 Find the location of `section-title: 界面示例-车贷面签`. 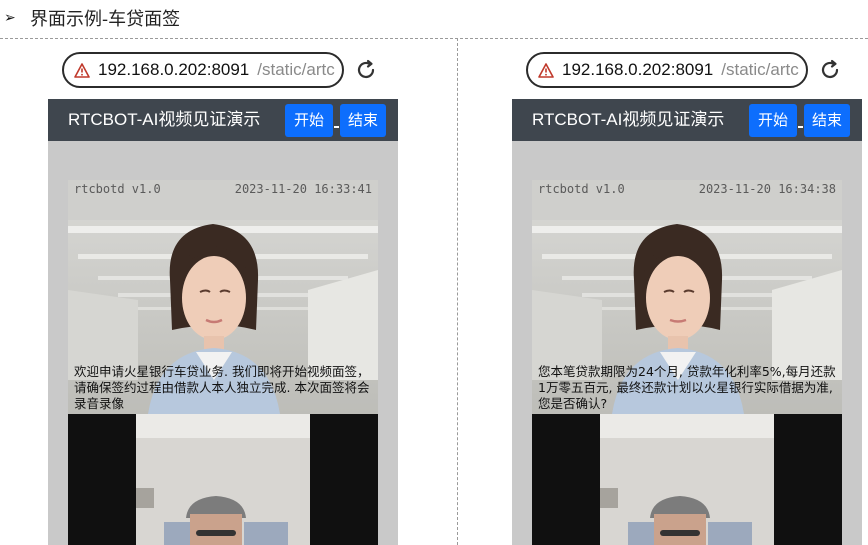

section-title: 界面示例-车贷面签 is located at coordinates (105, 19).